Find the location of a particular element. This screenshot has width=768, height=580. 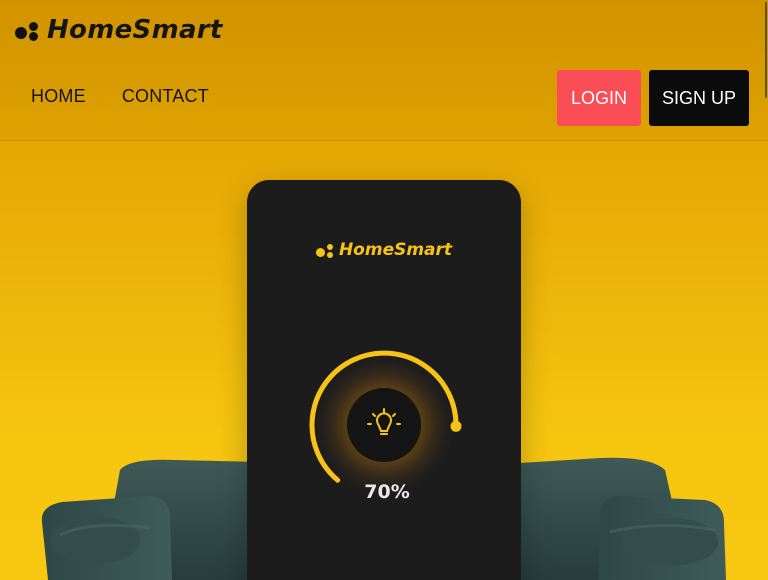

phone-brand-name: HomeSmart is located at coordinates (395, 250).